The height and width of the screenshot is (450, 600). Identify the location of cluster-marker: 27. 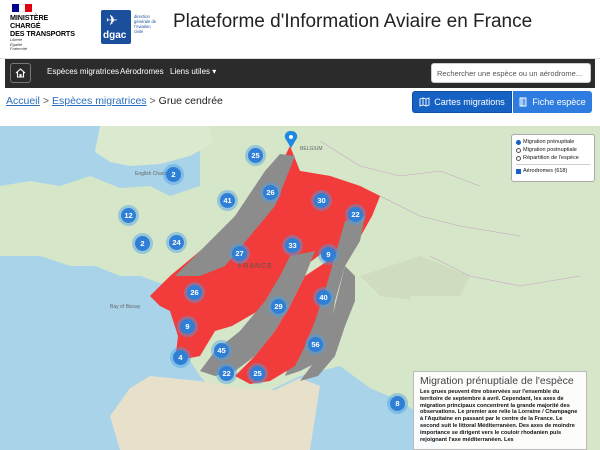
(239, 253).